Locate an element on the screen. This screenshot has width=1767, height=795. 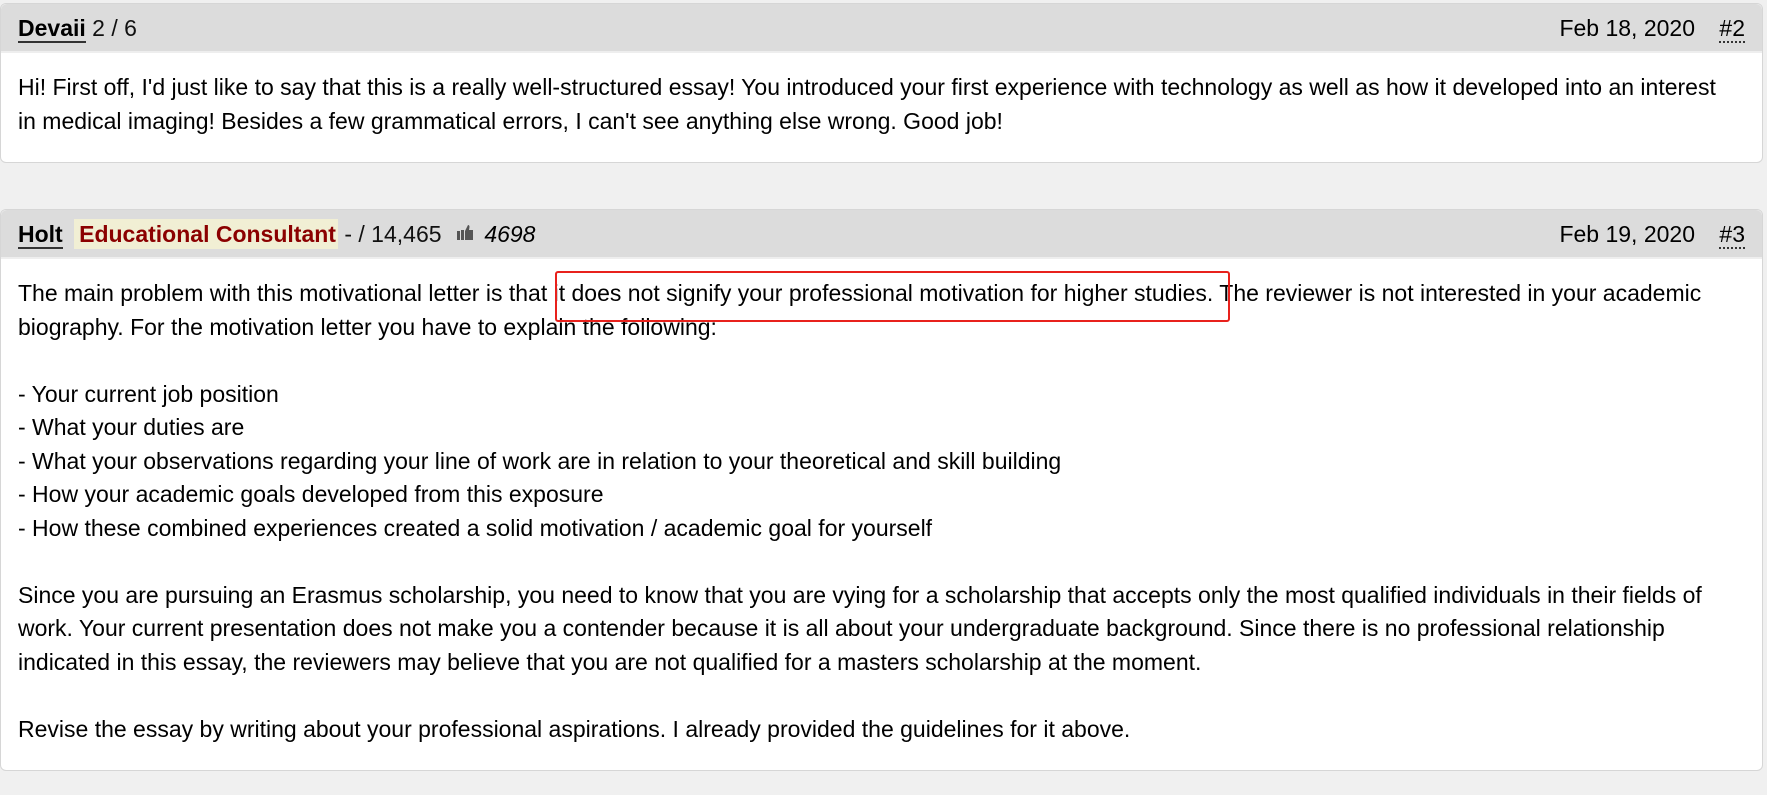
post-number-link: #2 is located at coordinates (1732, 29).